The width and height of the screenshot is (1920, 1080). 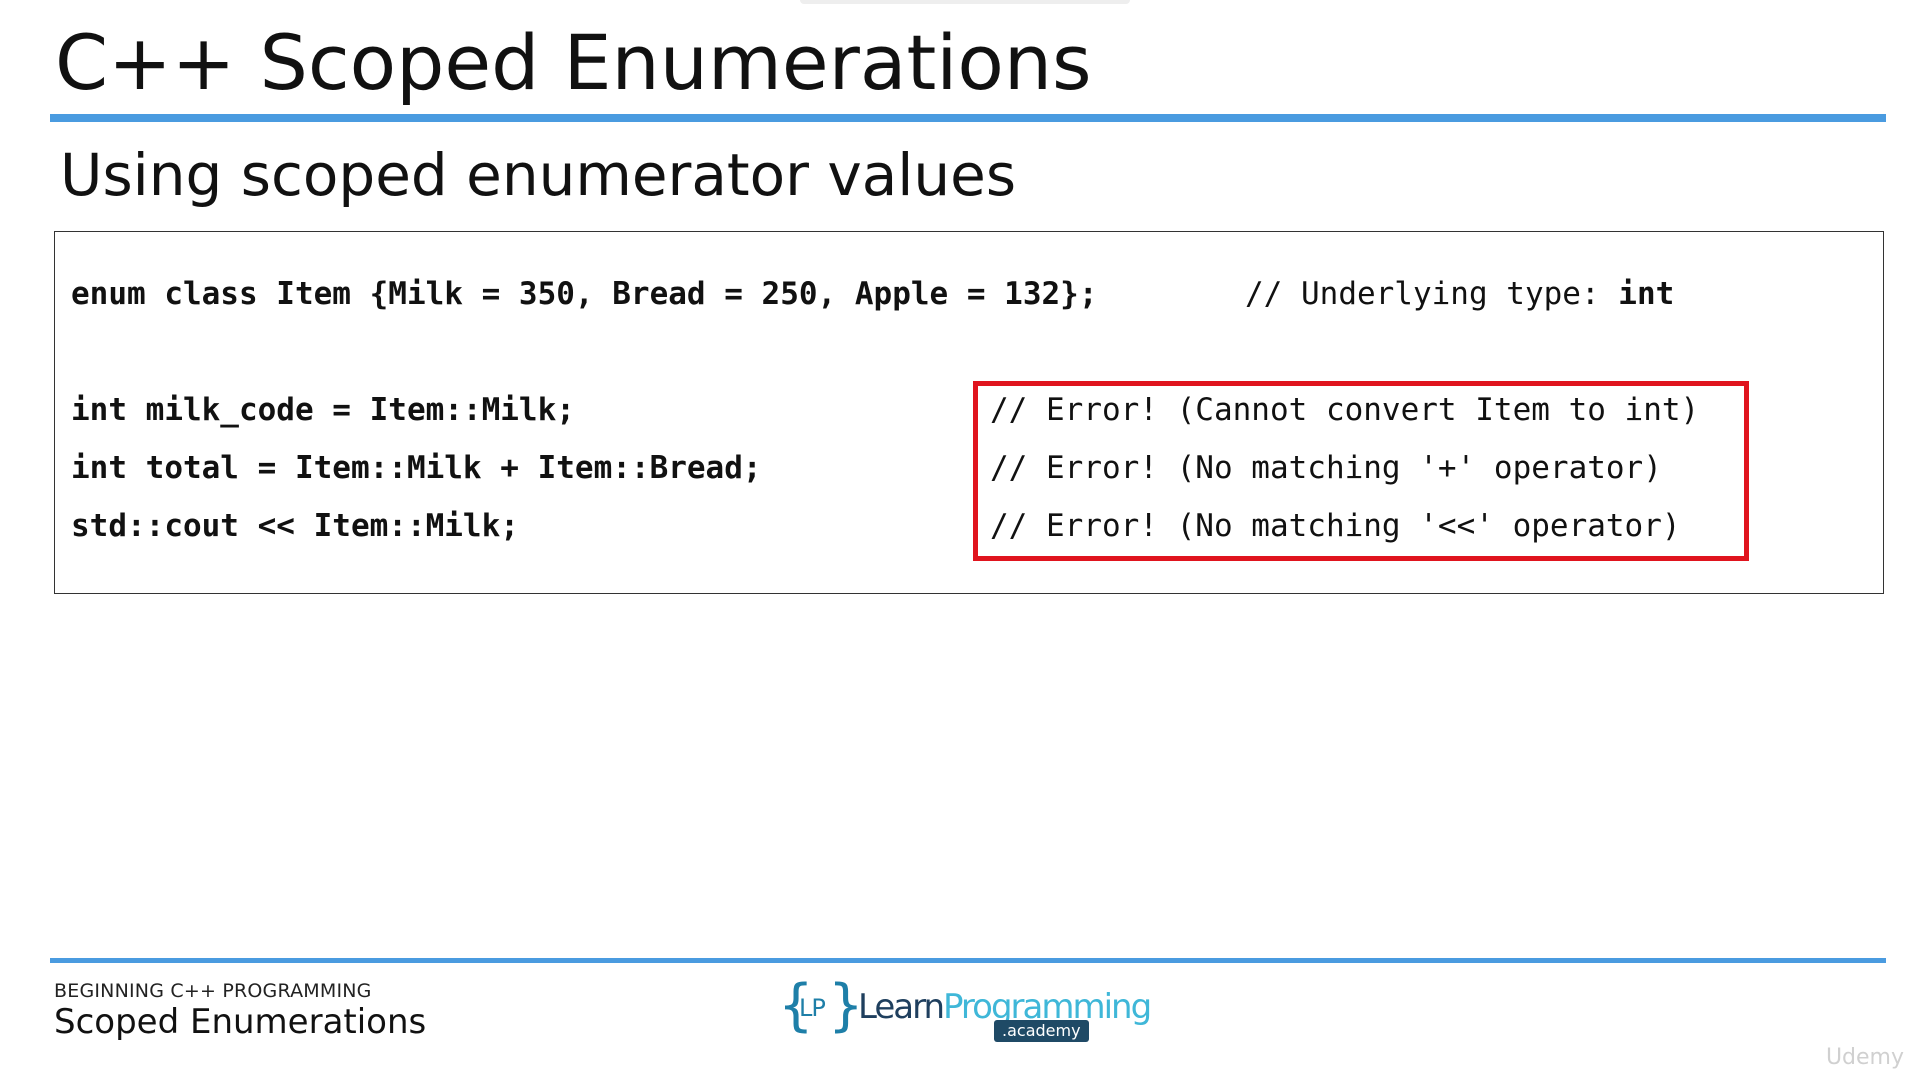 I want to click on comment-text: // Underlying type:, so click(x=1432, y=294).